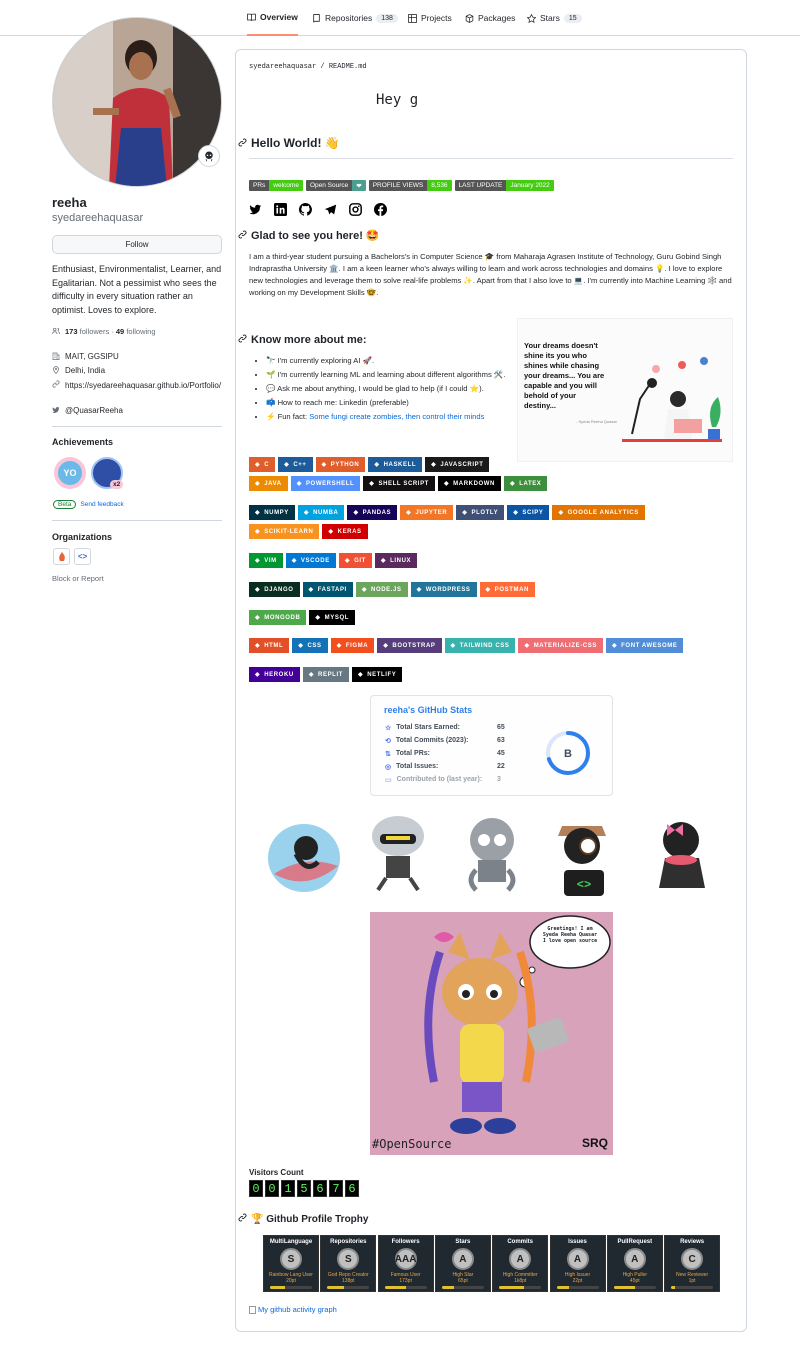 Image resolution: width=800 pixels, height=1348 pixels. What do you see at coordinates (268, 483) in the screenshot?
I see `tech-badge-java: ◆ JAVA` at bounding box center [268, 483].